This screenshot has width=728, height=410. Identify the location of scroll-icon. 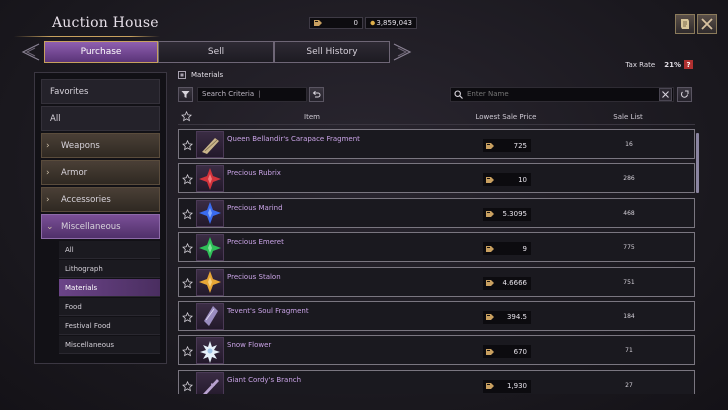
(685, 24).